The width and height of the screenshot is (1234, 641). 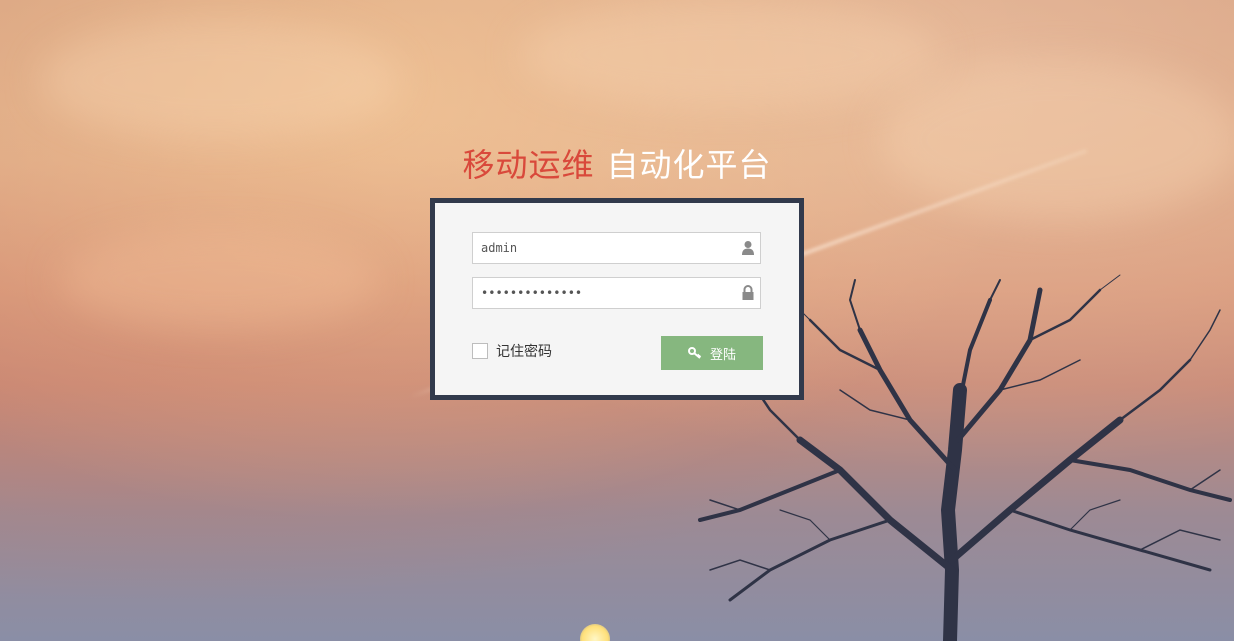 I want to click on password-input, so click(x=606, y=293).